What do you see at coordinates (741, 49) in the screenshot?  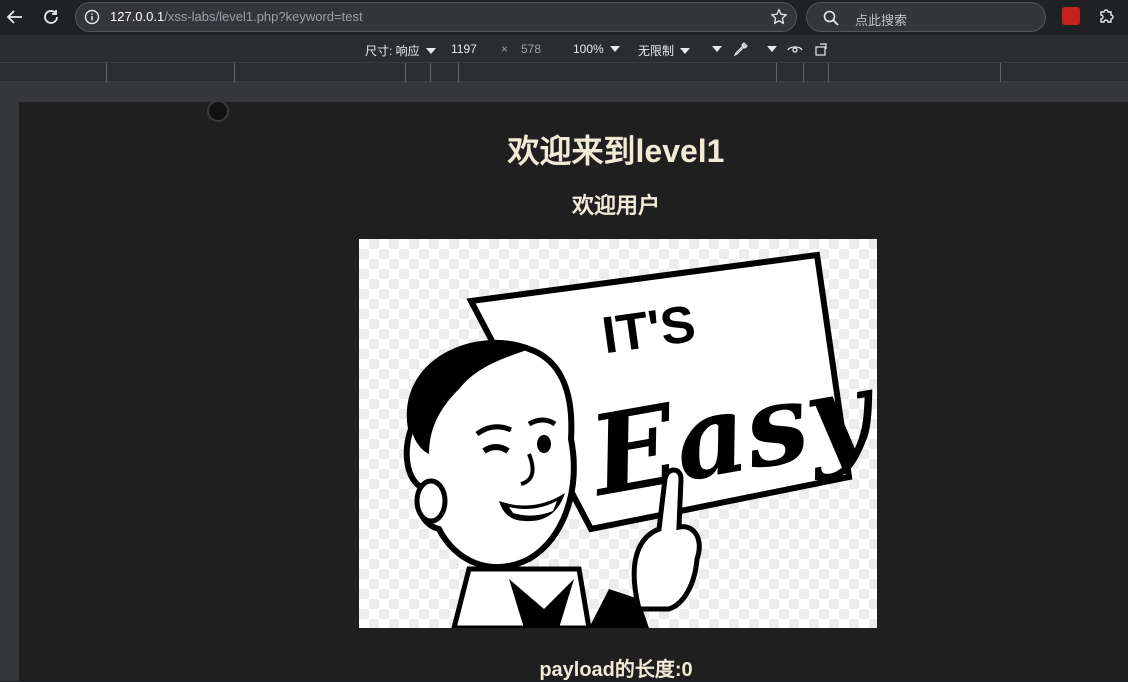 I see `eyedropper-icon` at bounding box center [741, 49].